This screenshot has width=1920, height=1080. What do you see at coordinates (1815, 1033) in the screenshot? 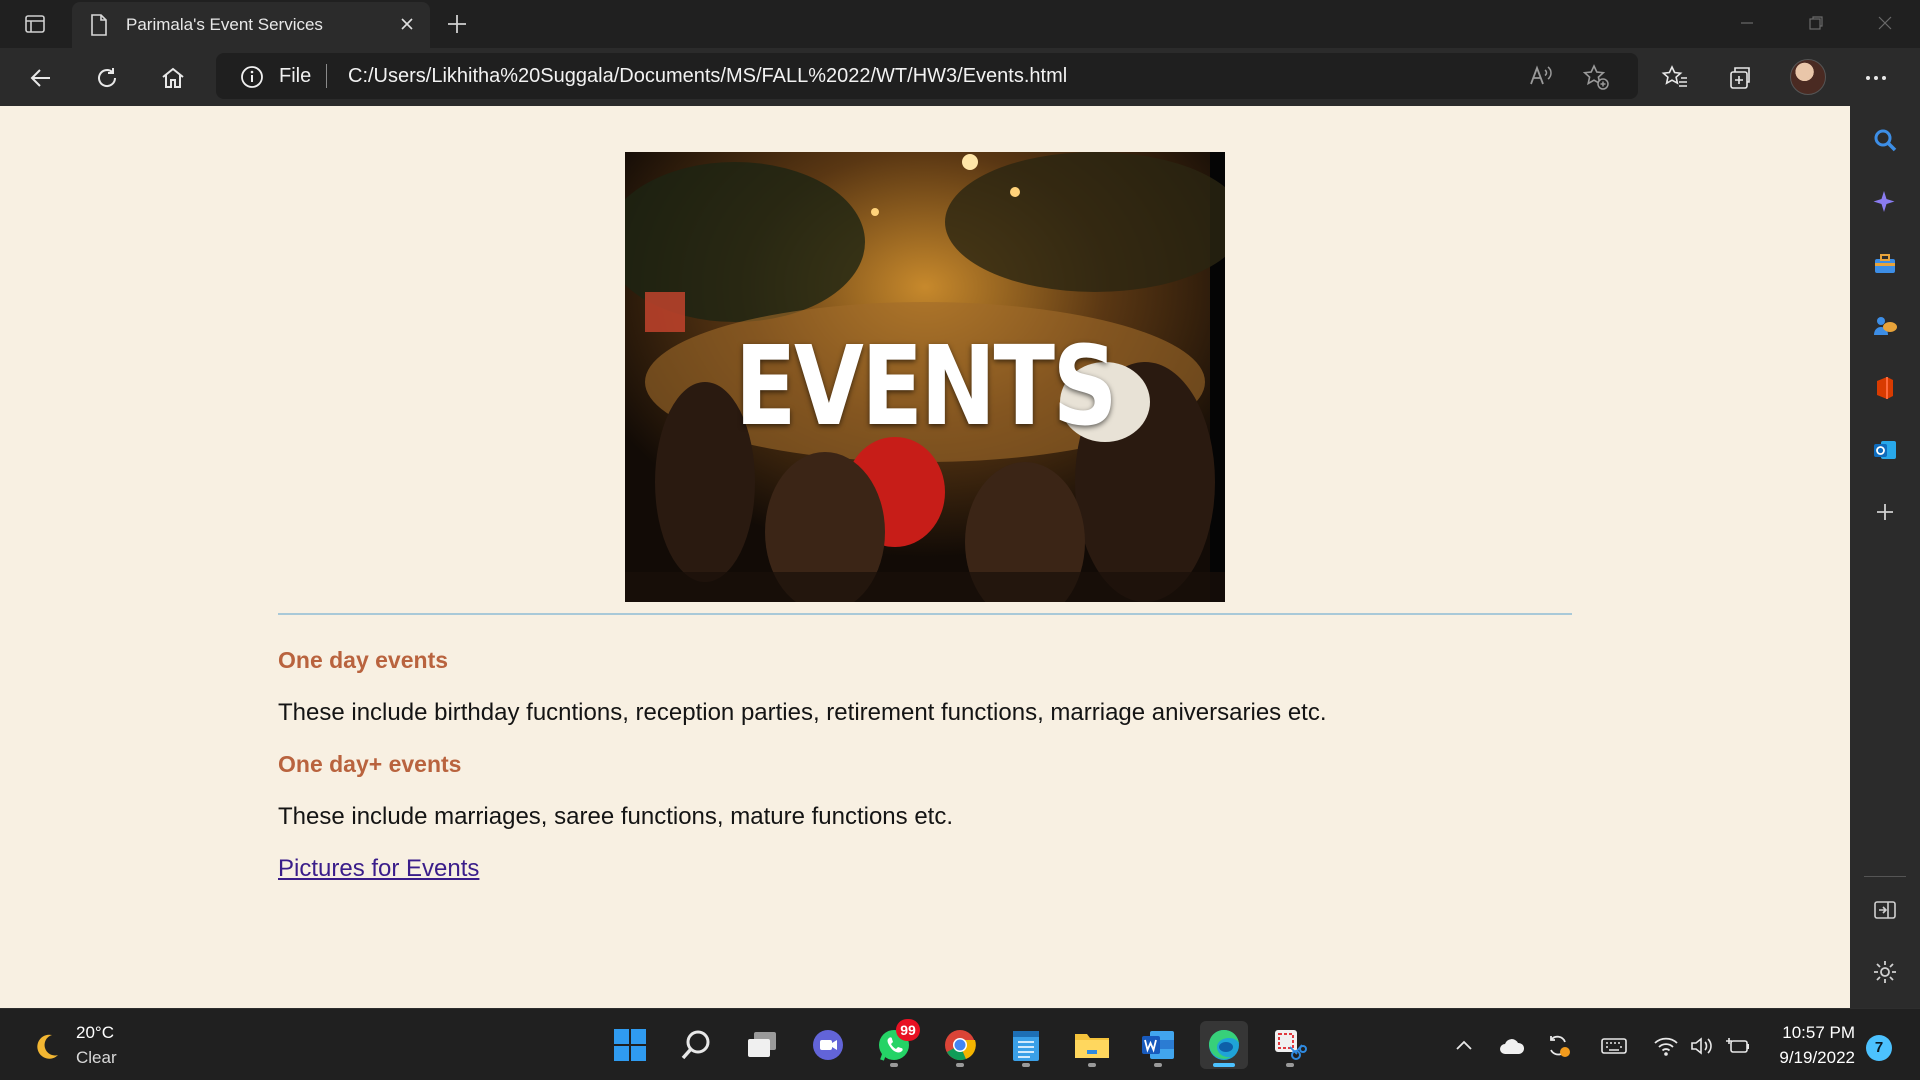
I see `clock-time: 10:57 PM` at bounding box center [1815, 1033].